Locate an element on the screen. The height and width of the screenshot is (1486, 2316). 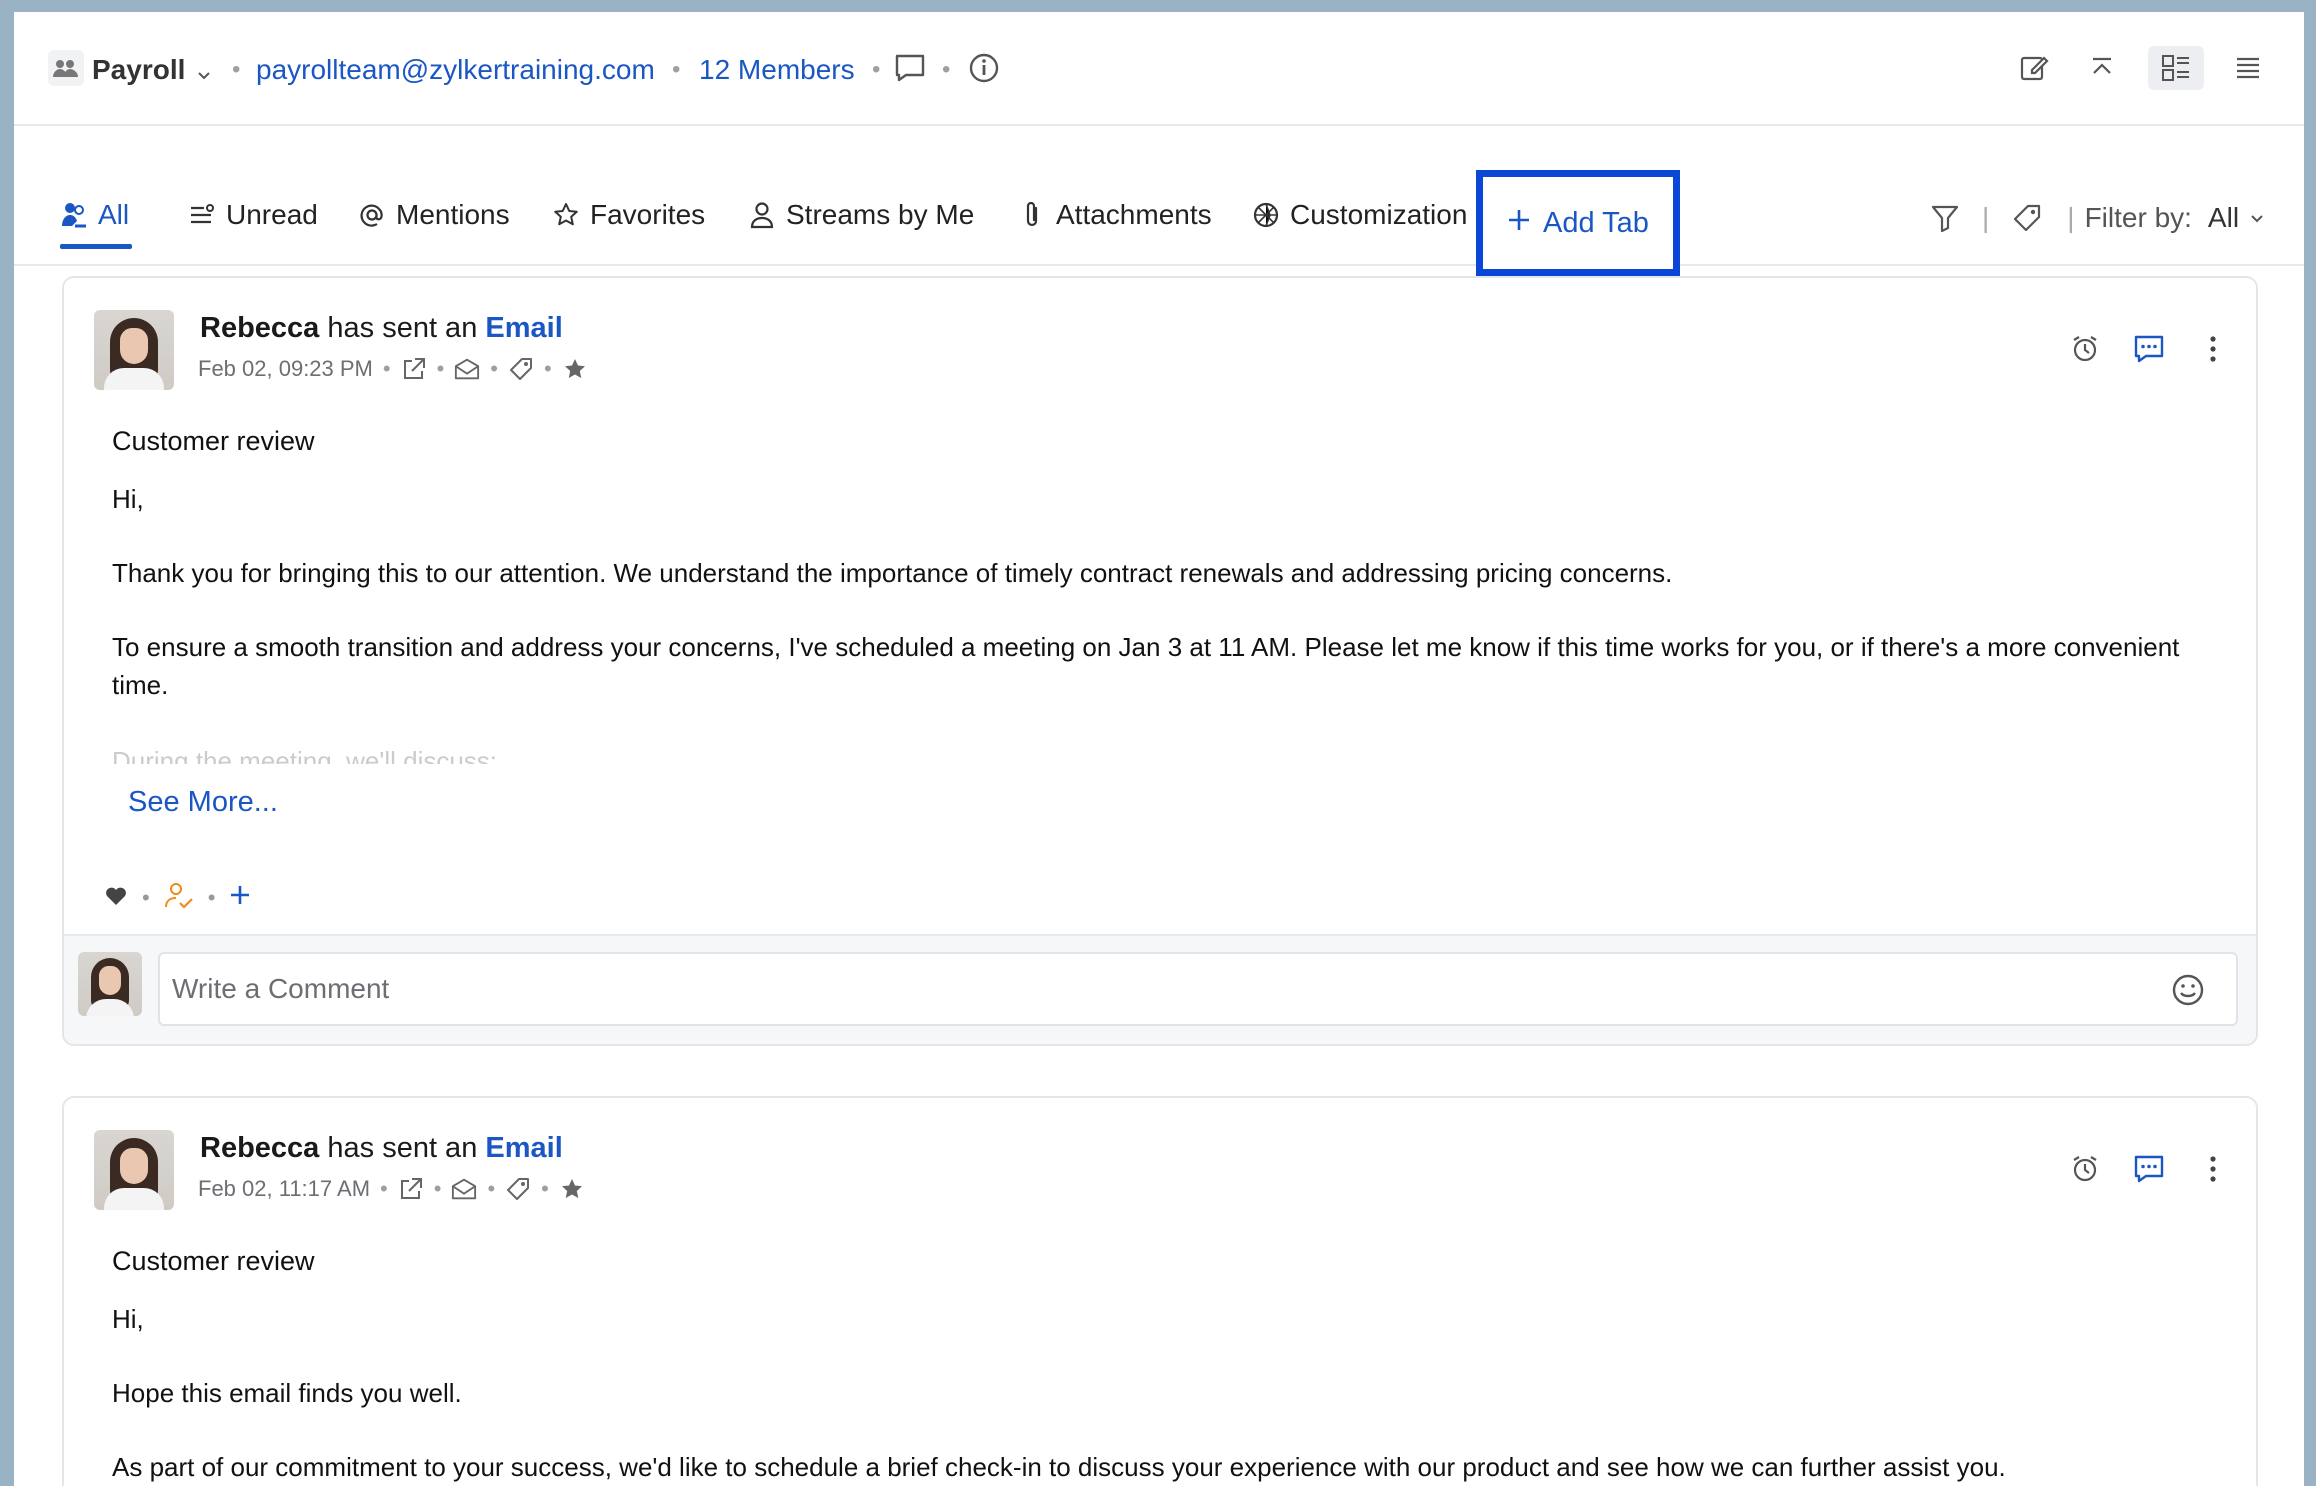
faded-text: During the meeting, we'll discuss: is located at coordinates (305, 755).